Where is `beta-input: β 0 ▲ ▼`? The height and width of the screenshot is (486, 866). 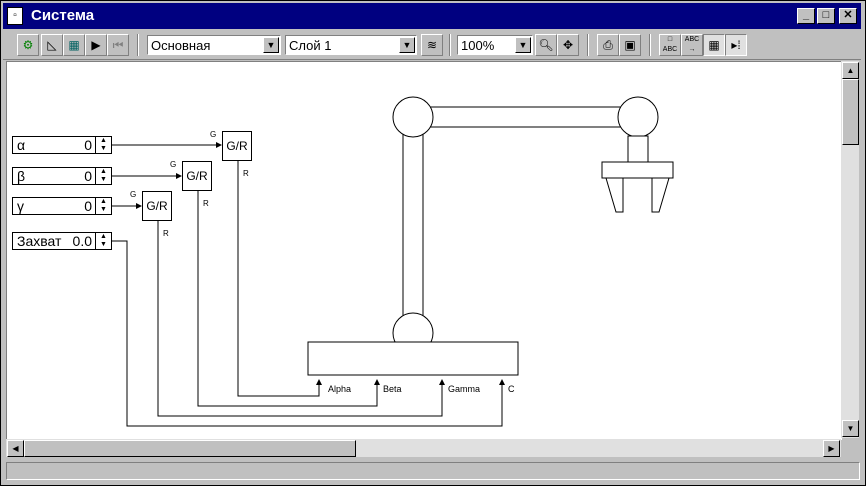 beta-input: β 0 ▲ ▼ is located at coordinates (62, 176).